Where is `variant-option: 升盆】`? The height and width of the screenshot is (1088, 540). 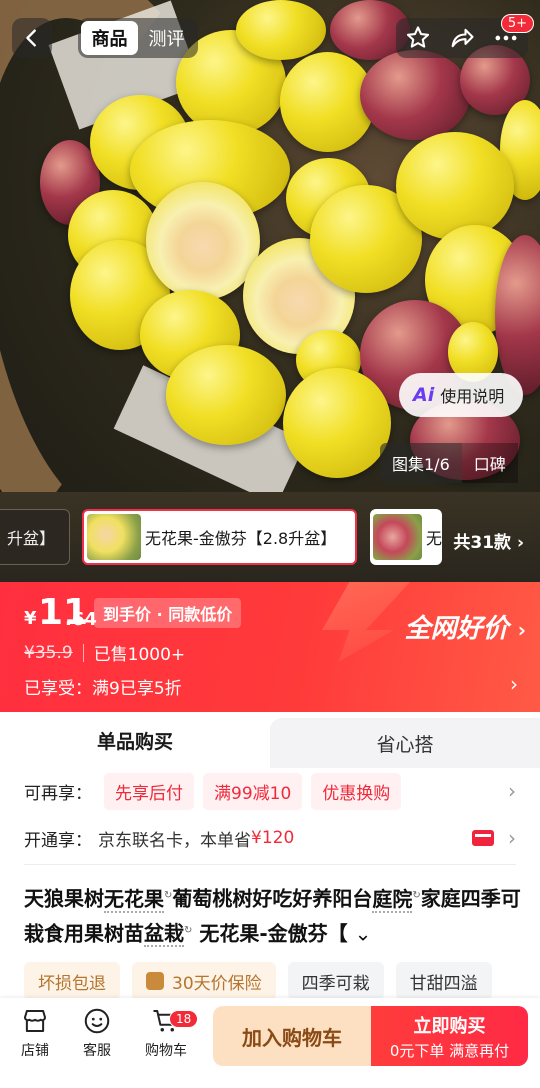 variant-option: 升盆】 is located at coordinates (35, 537).